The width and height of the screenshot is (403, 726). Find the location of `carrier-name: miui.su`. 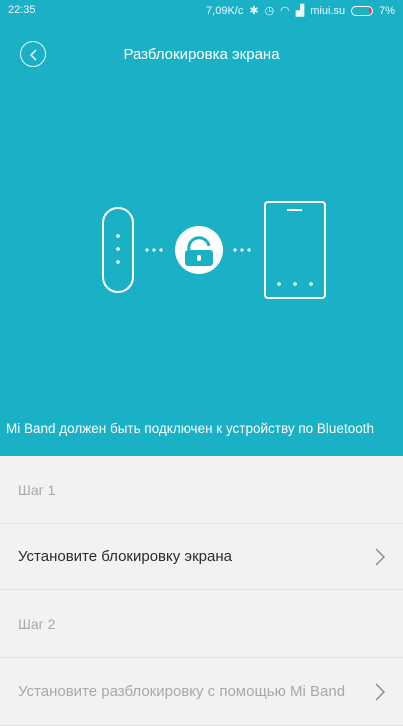

carrier-name: miui.su is located at coordinates (328, 10).